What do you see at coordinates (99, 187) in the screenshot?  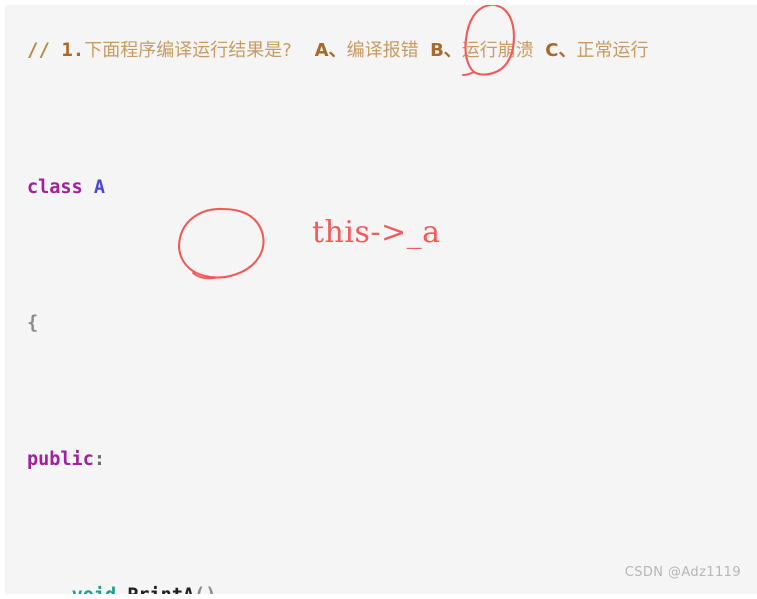 I see `class-name-a: A` at bounding box center [99, 187].